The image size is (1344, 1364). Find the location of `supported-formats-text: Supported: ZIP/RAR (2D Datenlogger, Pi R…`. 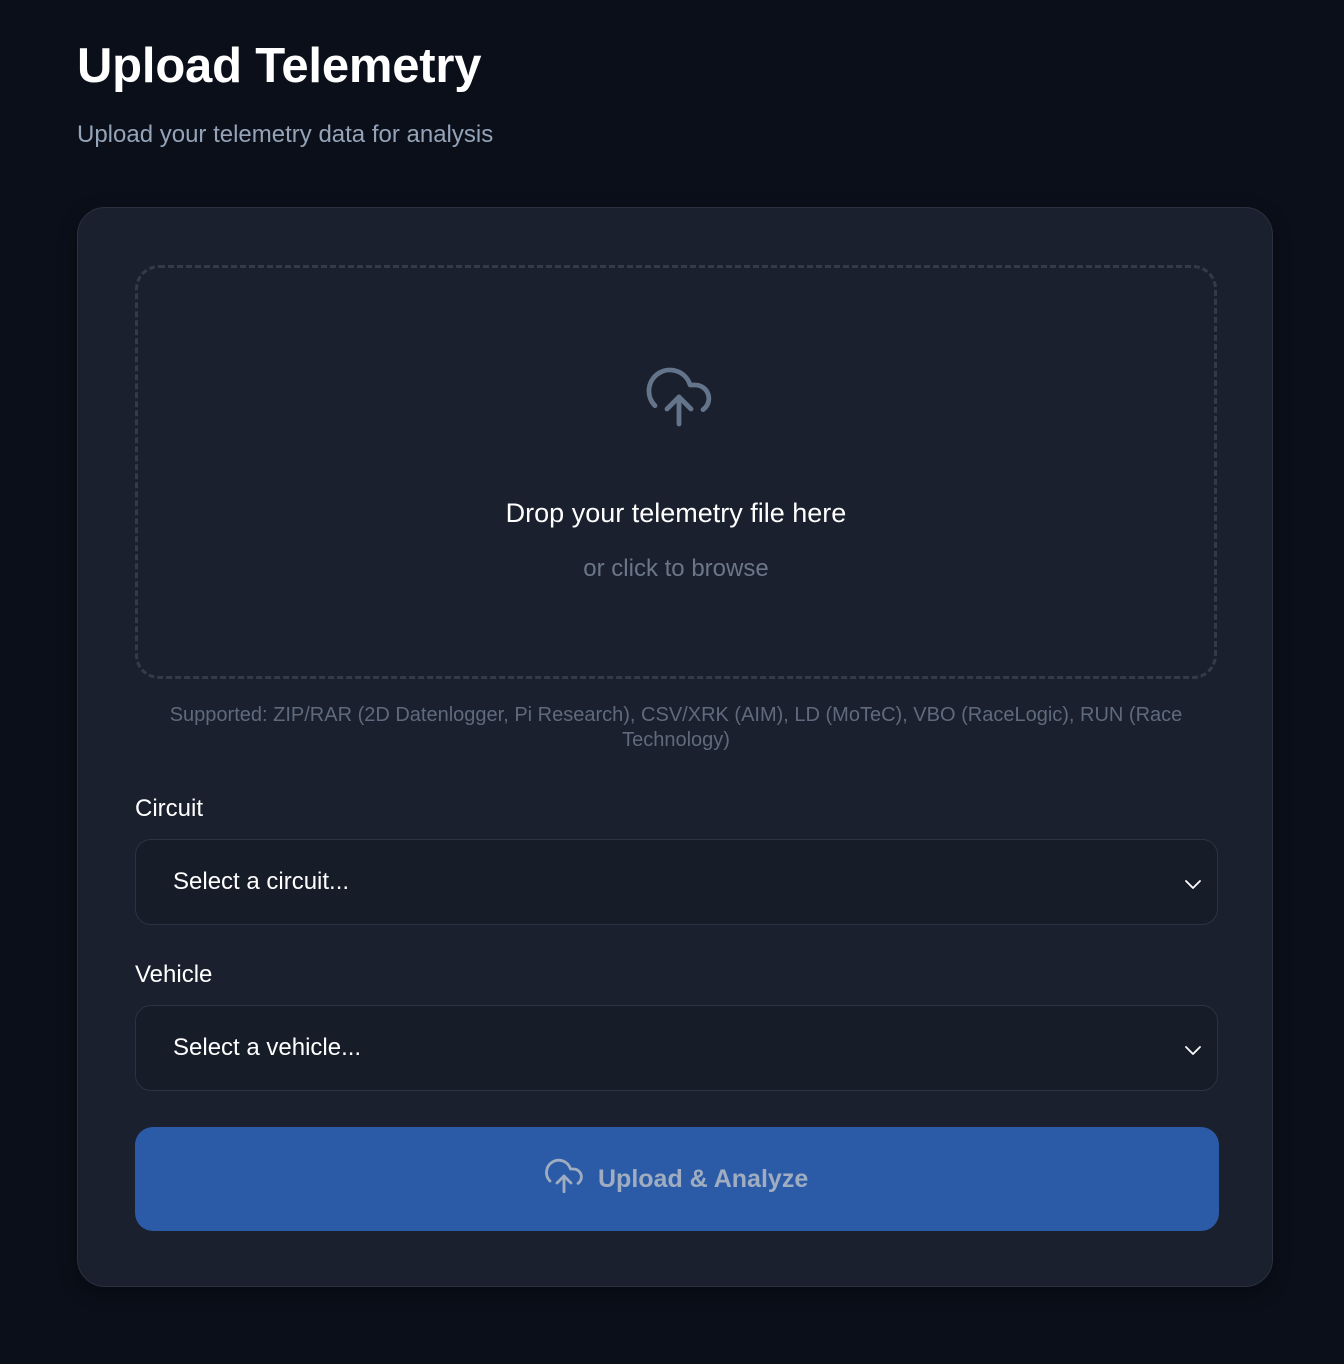

supported-formats-text: Supported: ZIP/RAR (2D Datenlogger, Pi R… is located at coordinates (676, 727).